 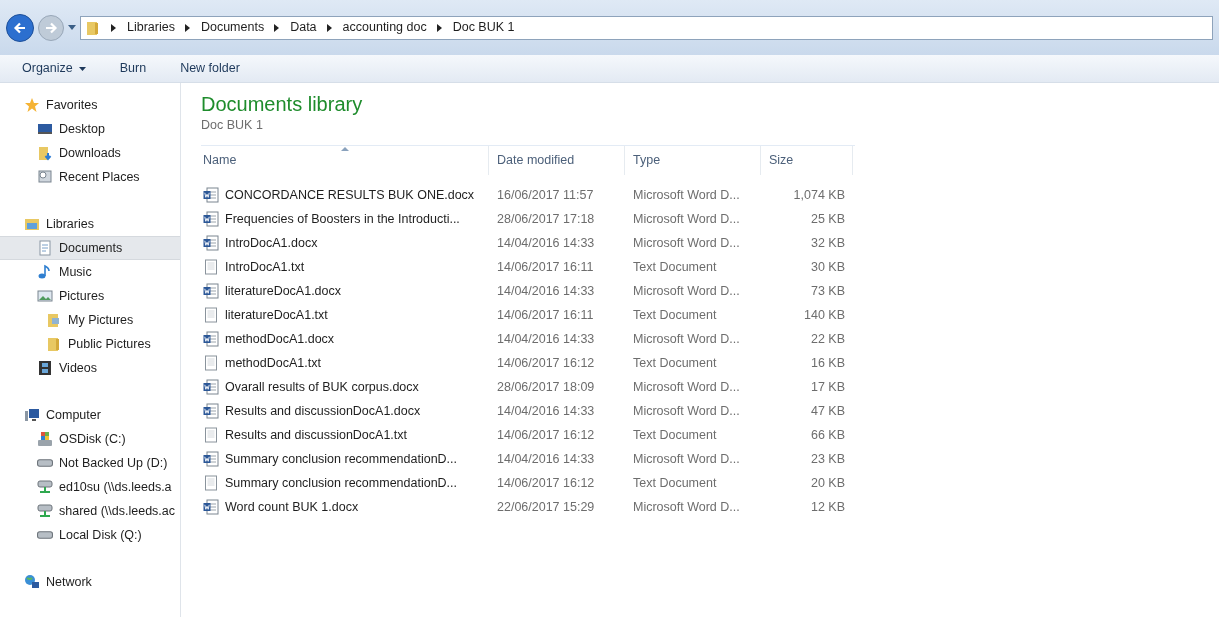 I want to click on file-size: 30 KB, so click(x=827, y=266).